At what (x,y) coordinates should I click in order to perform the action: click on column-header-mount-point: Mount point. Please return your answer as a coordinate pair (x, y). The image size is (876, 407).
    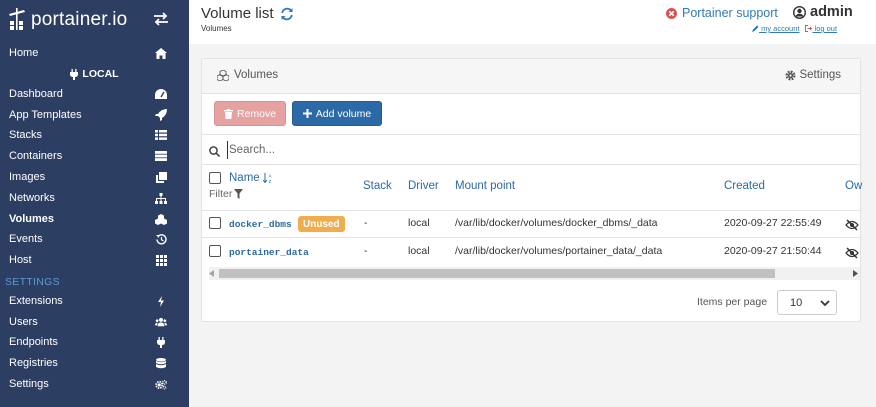
    Looking at the image, I should click on (485, 186).